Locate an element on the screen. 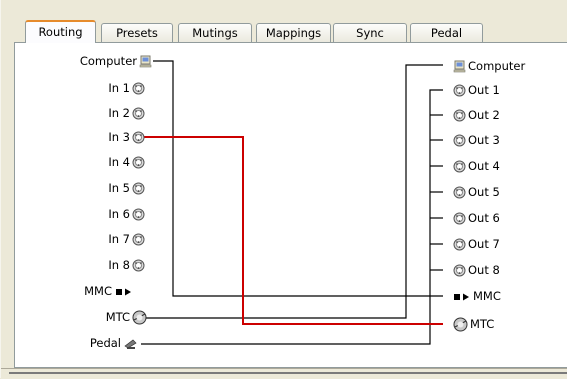 This screenshot has width=567, height=379. pedal-icon is located at coordinates (130, 343).